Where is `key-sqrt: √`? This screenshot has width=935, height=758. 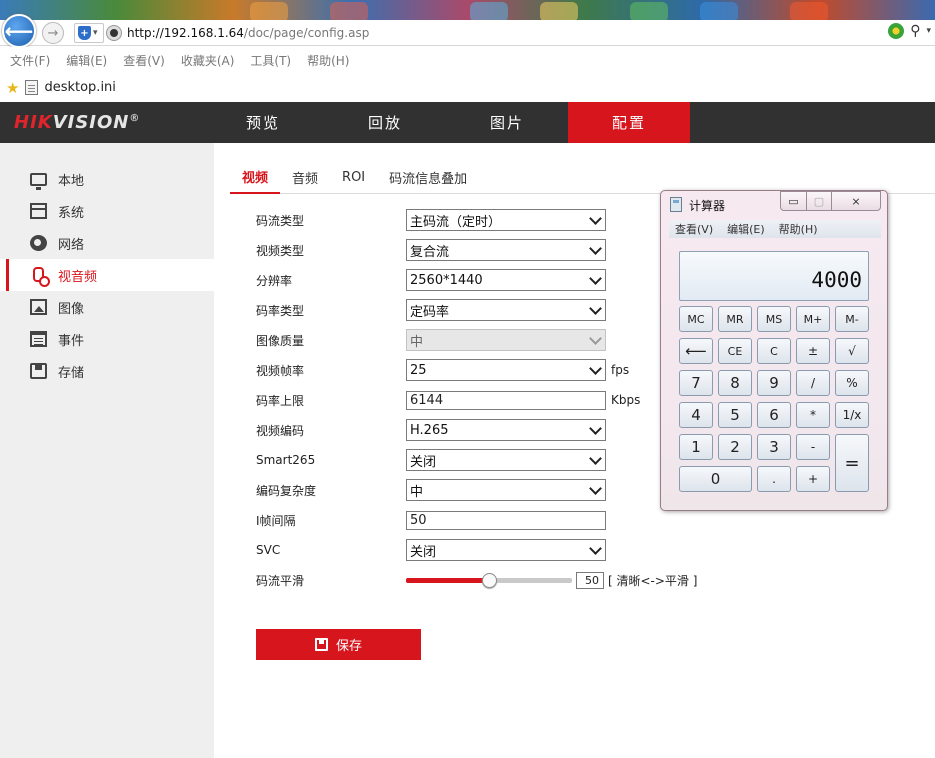 key-sqrt: √ is located at coordinates (852, 351).